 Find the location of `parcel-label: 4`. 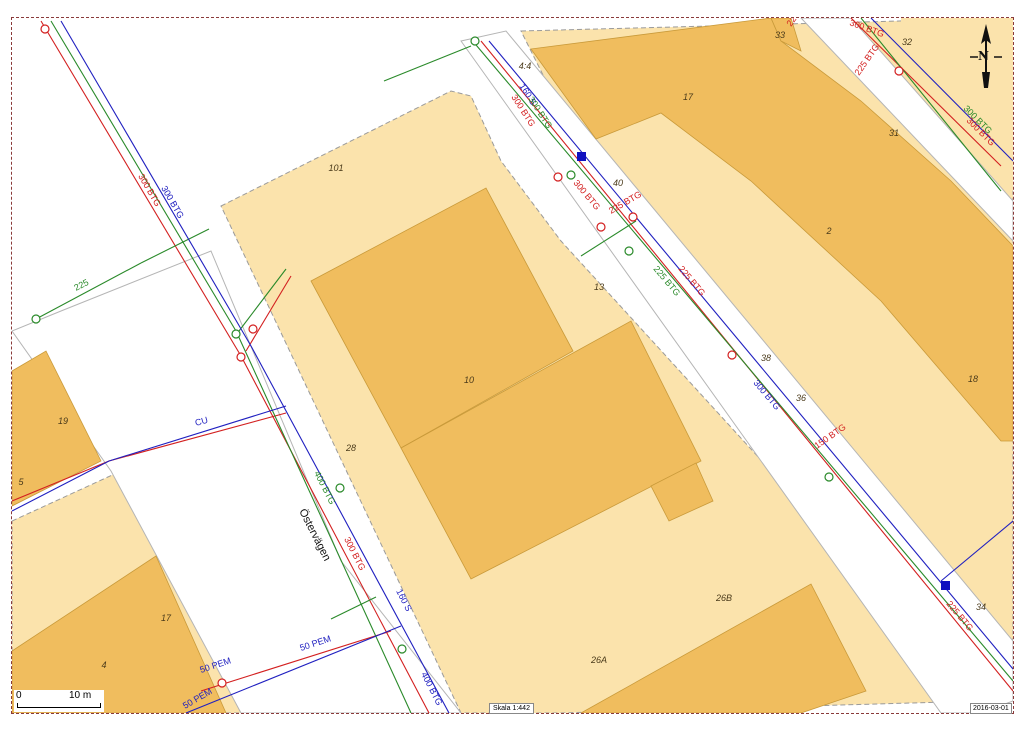

parcel-label: 4 is located at coordinates (103, 665).